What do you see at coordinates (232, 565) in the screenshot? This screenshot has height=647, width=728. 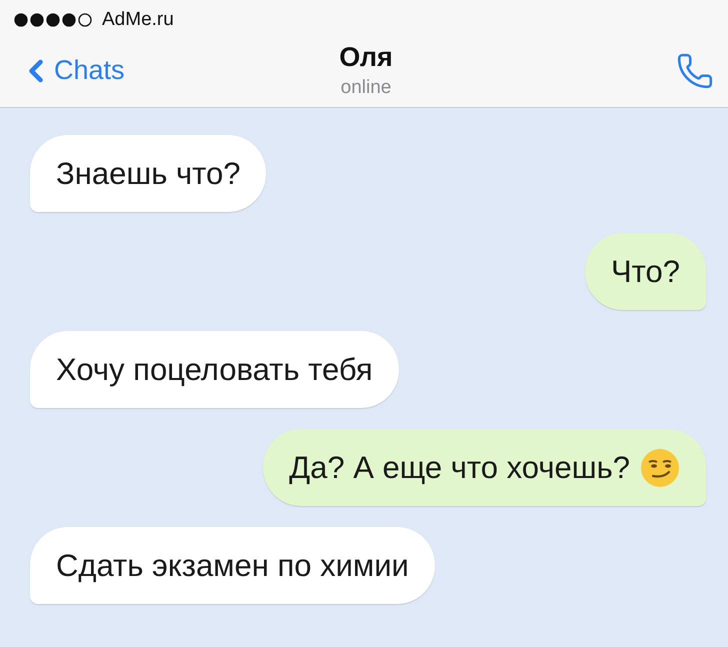 I see `received-message: Сдать экзамен по химии` at bounding box center [232, 565].